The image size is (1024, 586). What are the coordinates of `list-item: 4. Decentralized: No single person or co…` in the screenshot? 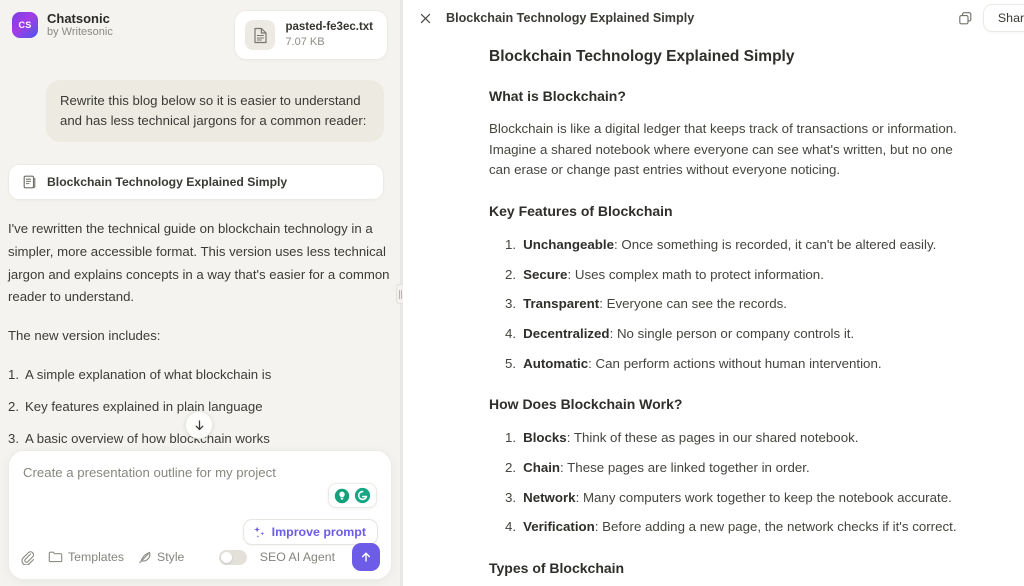 It's located at (734, 333).